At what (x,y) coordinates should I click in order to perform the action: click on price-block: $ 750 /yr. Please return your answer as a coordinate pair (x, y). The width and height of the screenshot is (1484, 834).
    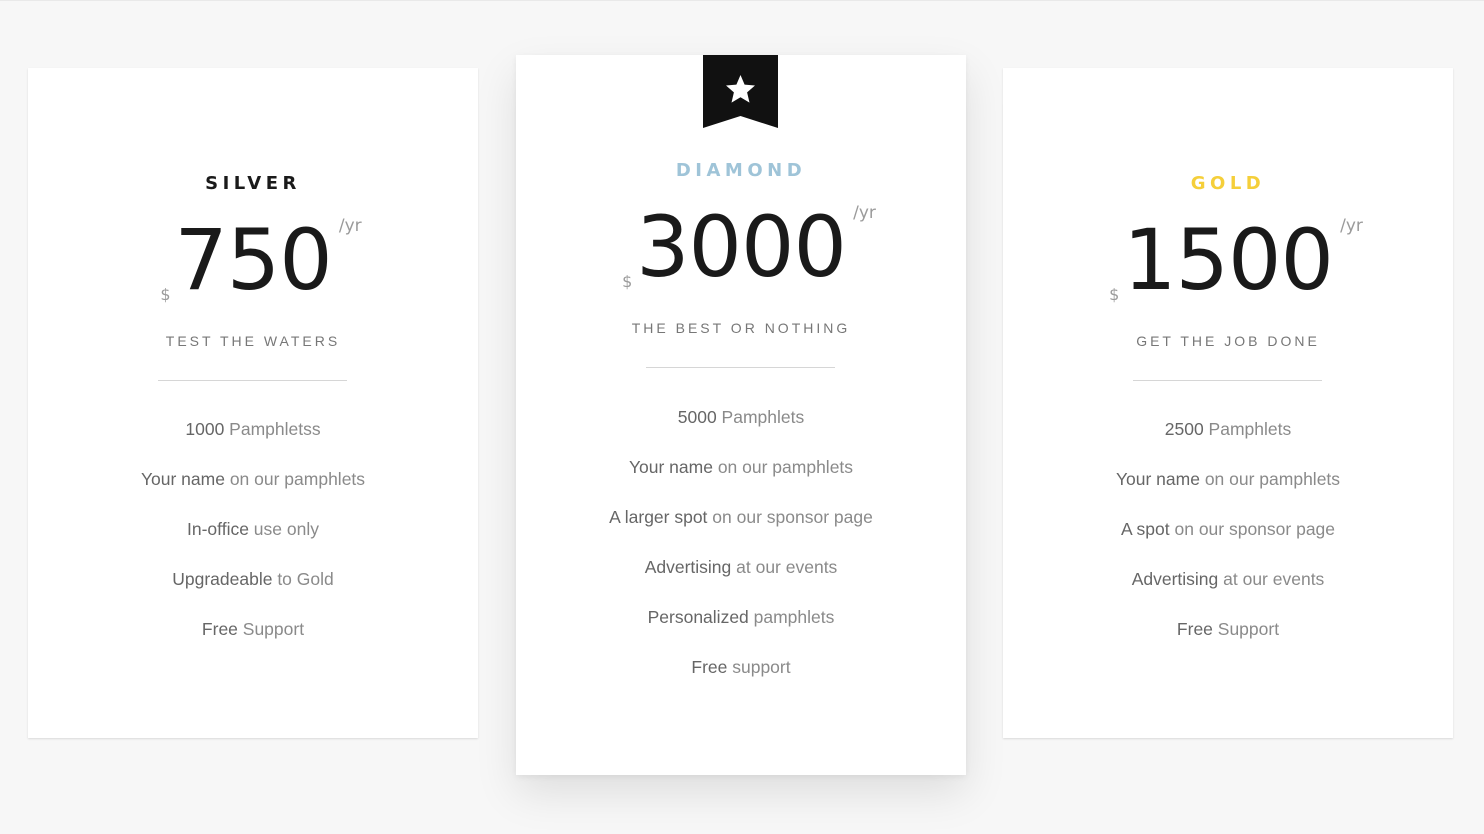
    Looking at the image, I should click on (253, 260).